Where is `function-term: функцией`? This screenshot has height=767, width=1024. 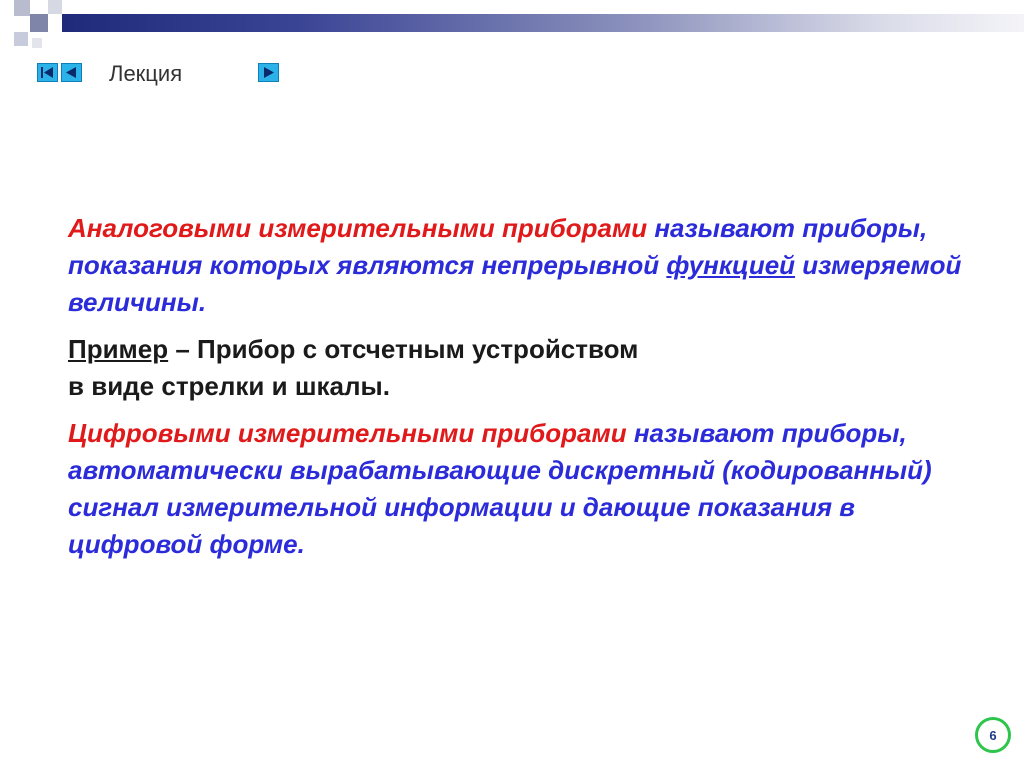 function-term: функцией is located at coordinates (731, 265).